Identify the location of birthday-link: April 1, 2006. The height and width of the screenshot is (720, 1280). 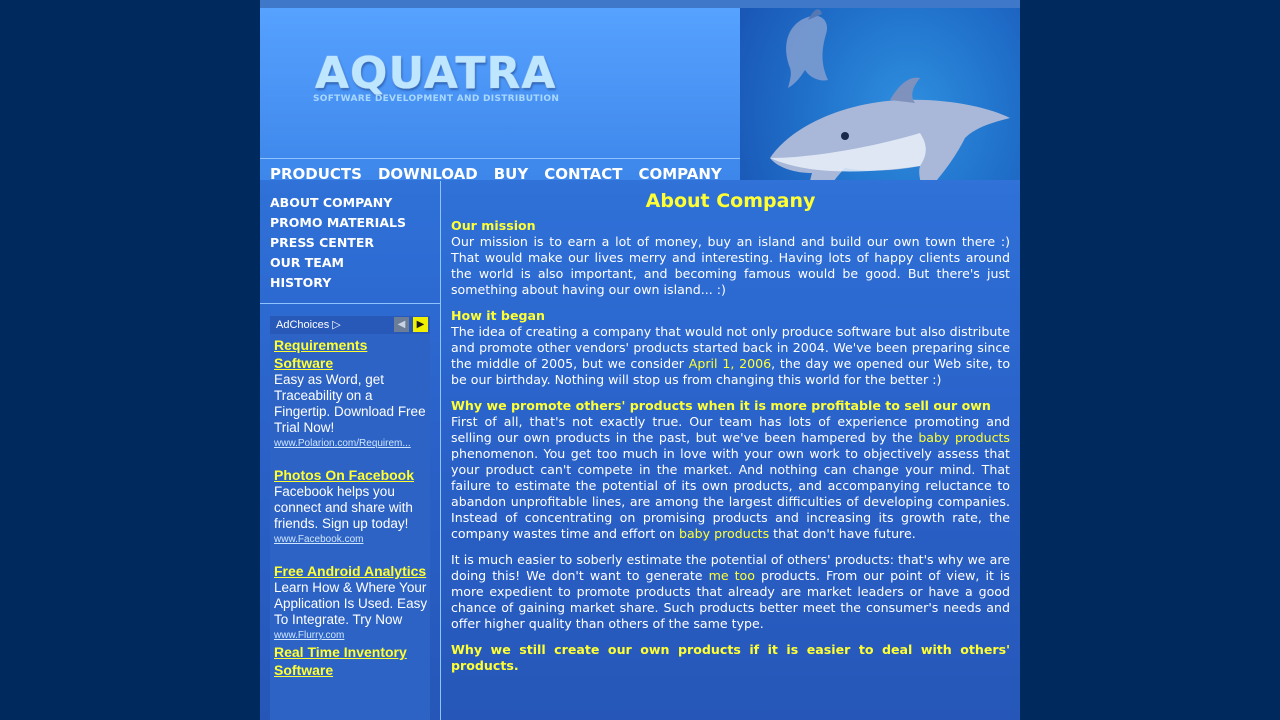
(730, 363).